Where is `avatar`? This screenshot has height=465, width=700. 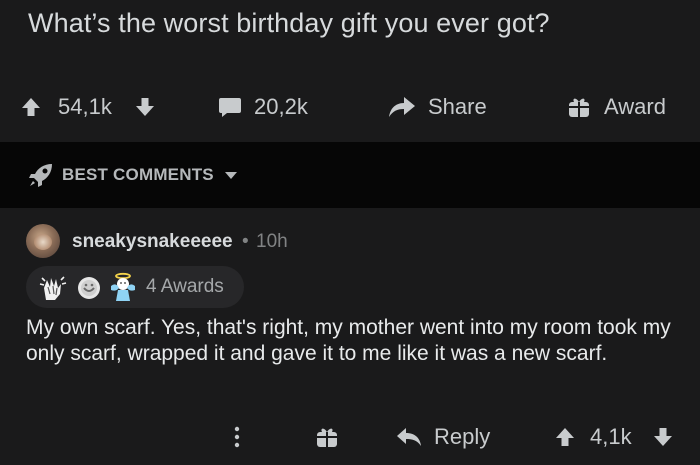 avatar is located at coordinates (43, 241).